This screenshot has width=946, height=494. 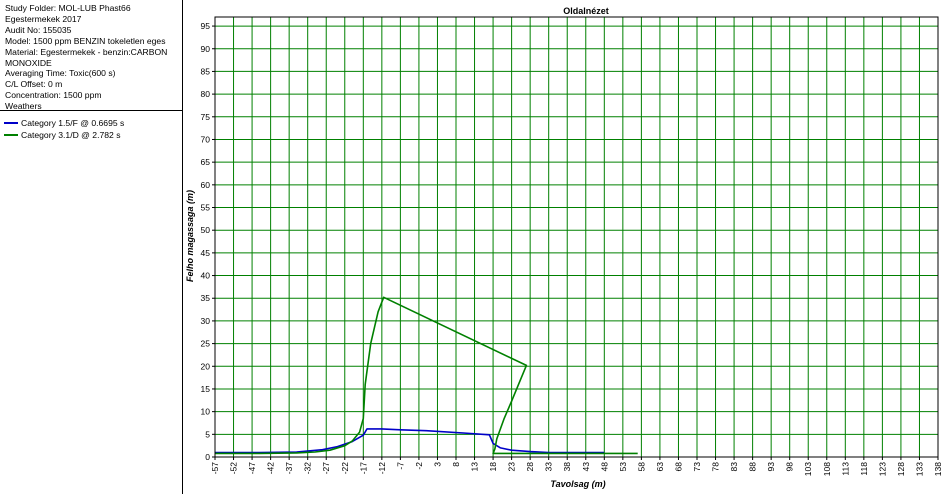 I want to click on legend-entry-series-2: Category 3.1/D @ 2.782 s, so click(x=93, y=134).